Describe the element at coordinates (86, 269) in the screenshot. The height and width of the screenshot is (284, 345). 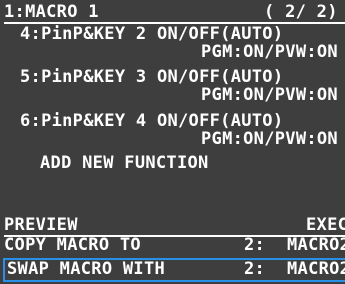
I see `swap-macro-with-label: SWAP MACRO WITH` at that location.